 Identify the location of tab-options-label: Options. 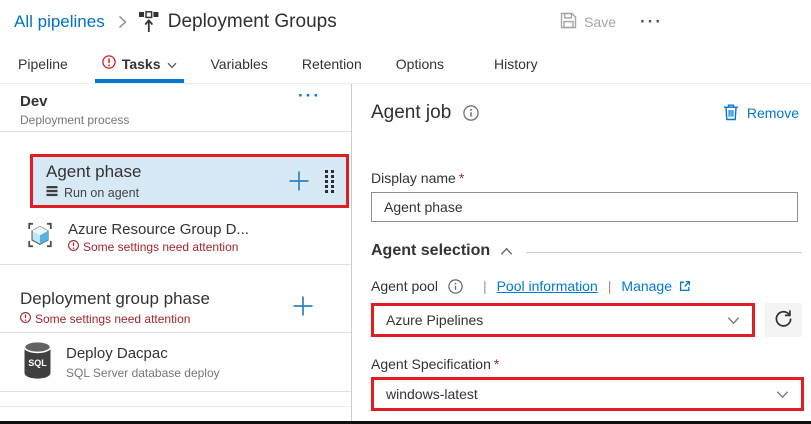
(420, 63).